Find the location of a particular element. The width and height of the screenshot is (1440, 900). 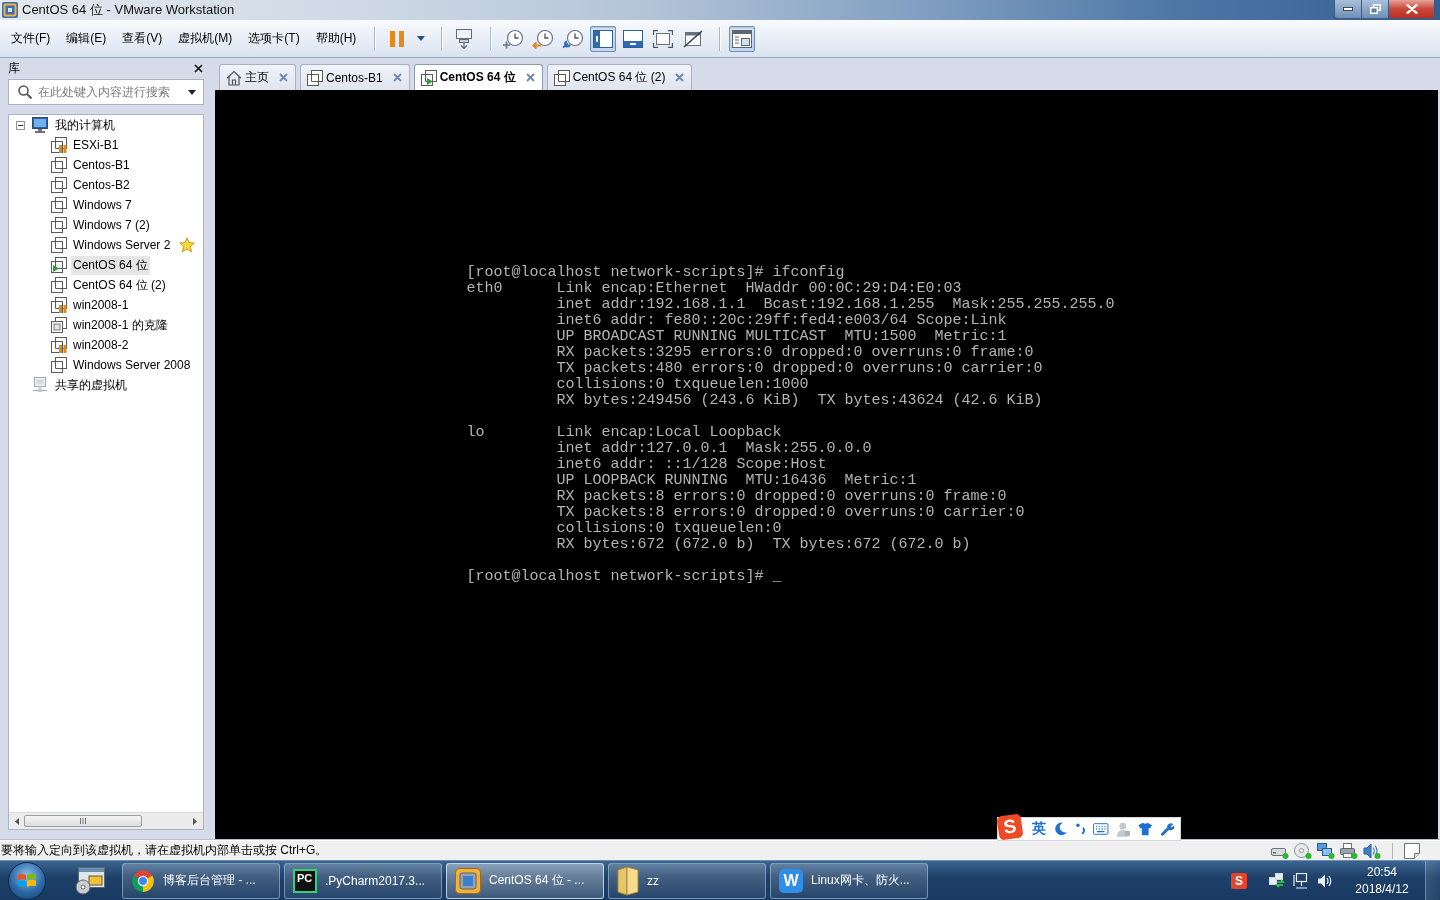

shared-computer-icon is located at coordinates (40, 385).